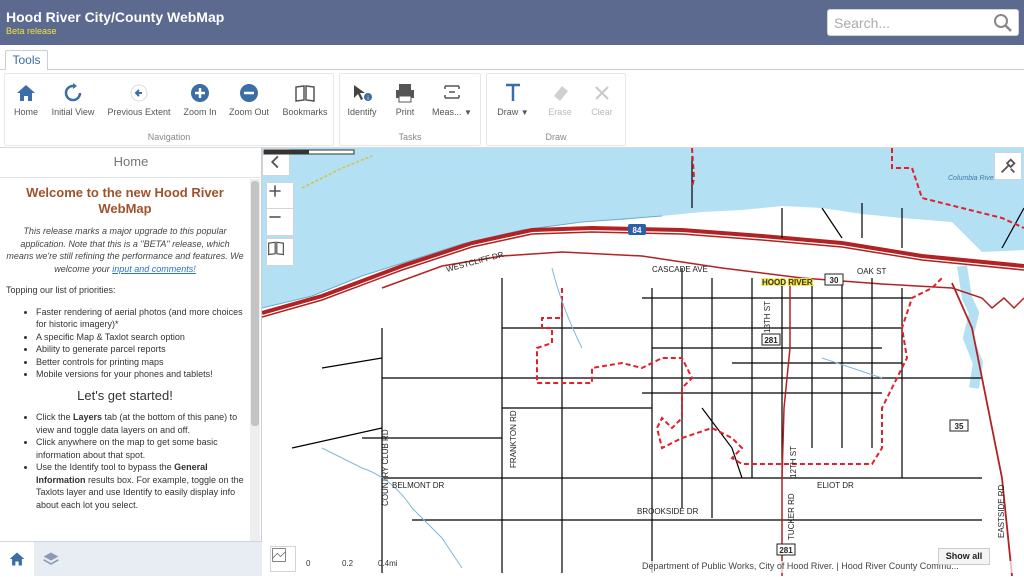  I want to click on close-icon, so click(602, 93).